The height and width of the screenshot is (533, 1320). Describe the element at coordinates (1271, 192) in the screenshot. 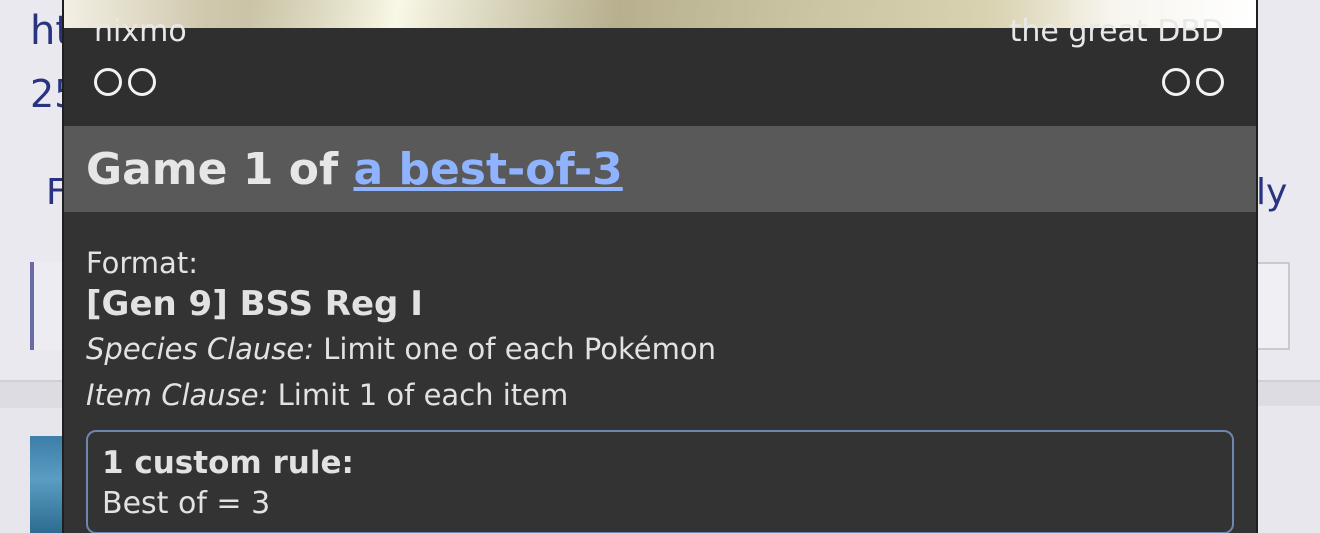

I see `background-right-fragment: ly` at that location.